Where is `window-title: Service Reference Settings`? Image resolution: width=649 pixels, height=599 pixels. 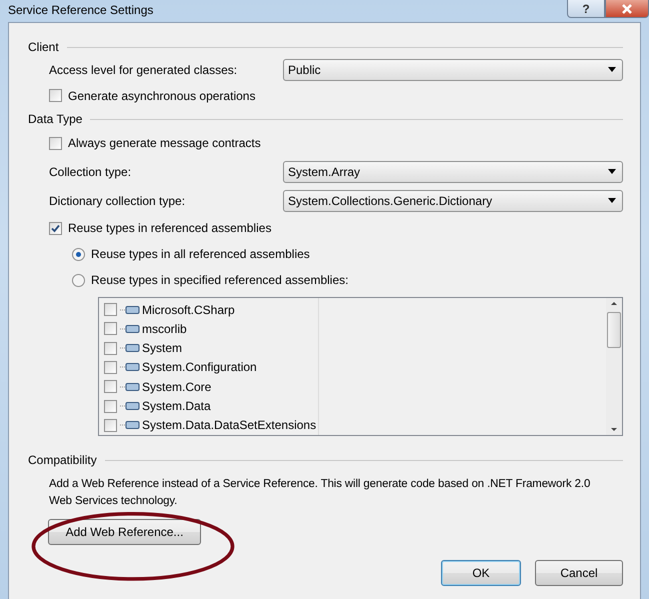
window-title: Service Reference Settings is located at coordinates (81, 10).